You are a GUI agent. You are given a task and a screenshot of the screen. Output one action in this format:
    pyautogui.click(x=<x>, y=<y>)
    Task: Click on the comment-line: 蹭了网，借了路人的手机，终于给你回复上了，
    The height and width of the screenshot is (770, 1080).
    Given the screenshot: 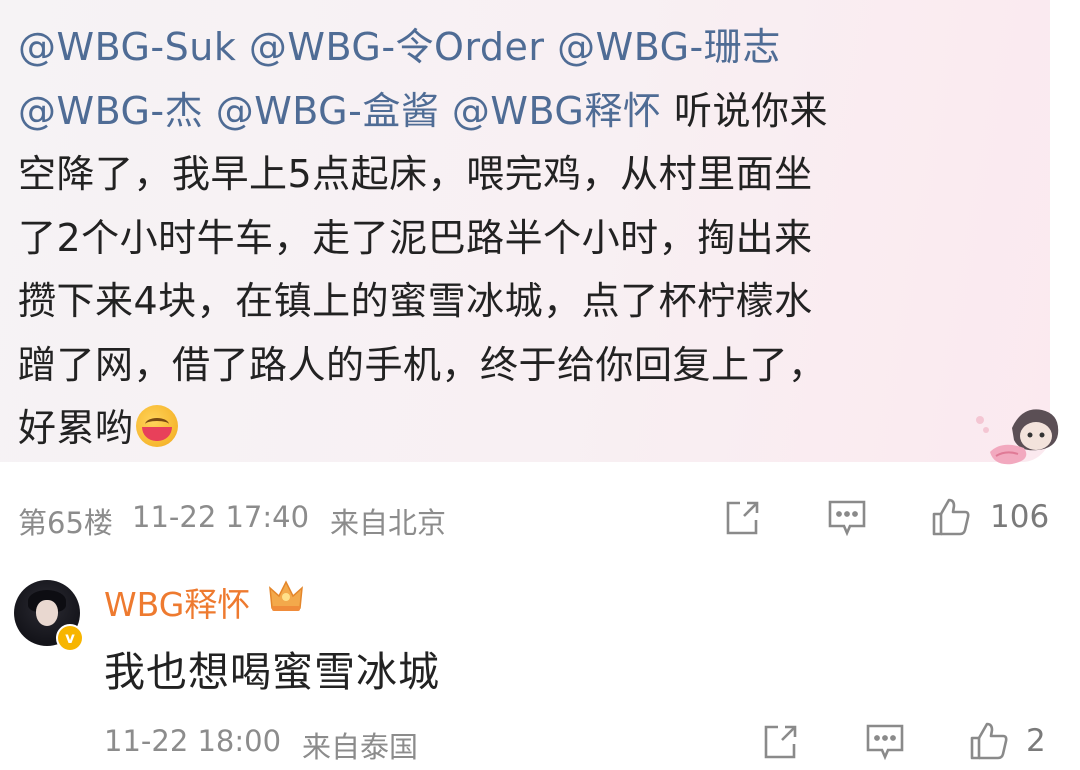 What is the action you would take?
    pyautogui.click(x=422, y=364)
    